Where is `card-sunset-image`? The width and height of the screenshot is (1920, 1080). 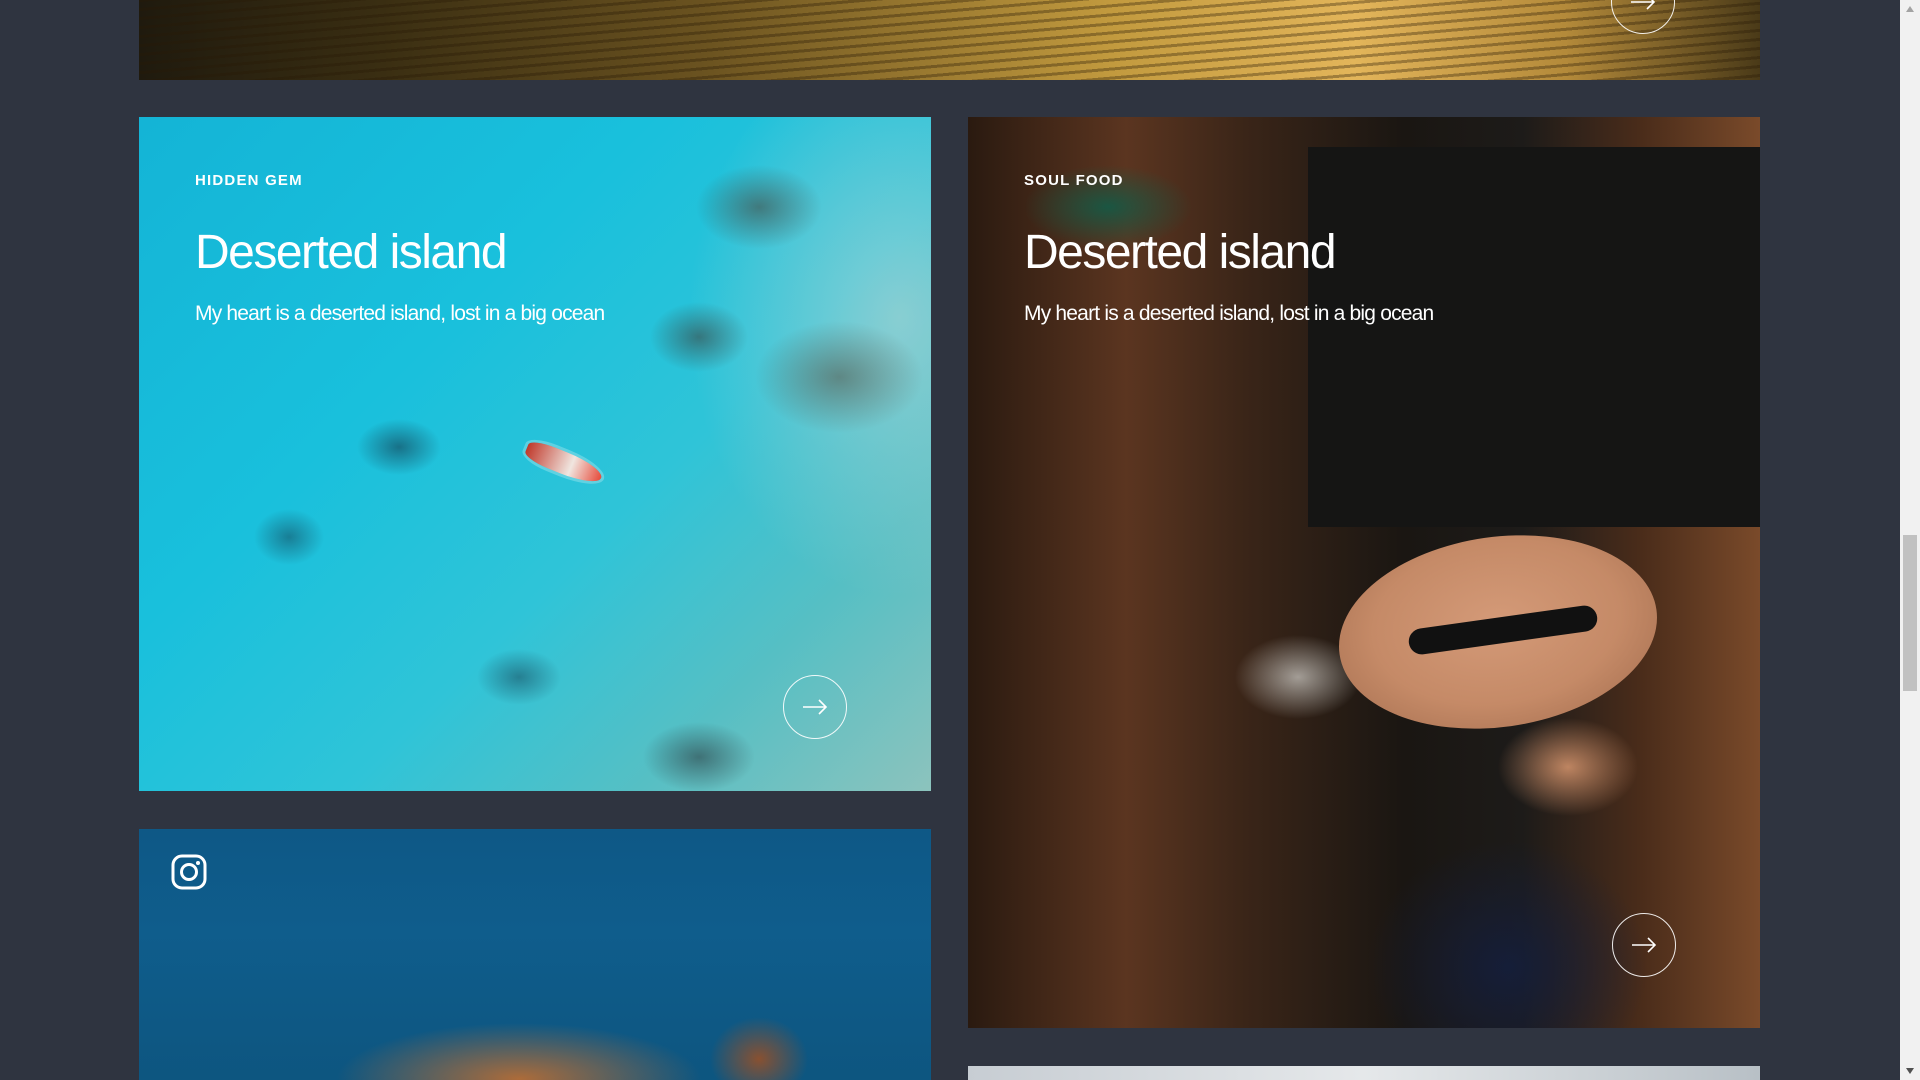
card-sunset-image is located at coordinates (949, 40).